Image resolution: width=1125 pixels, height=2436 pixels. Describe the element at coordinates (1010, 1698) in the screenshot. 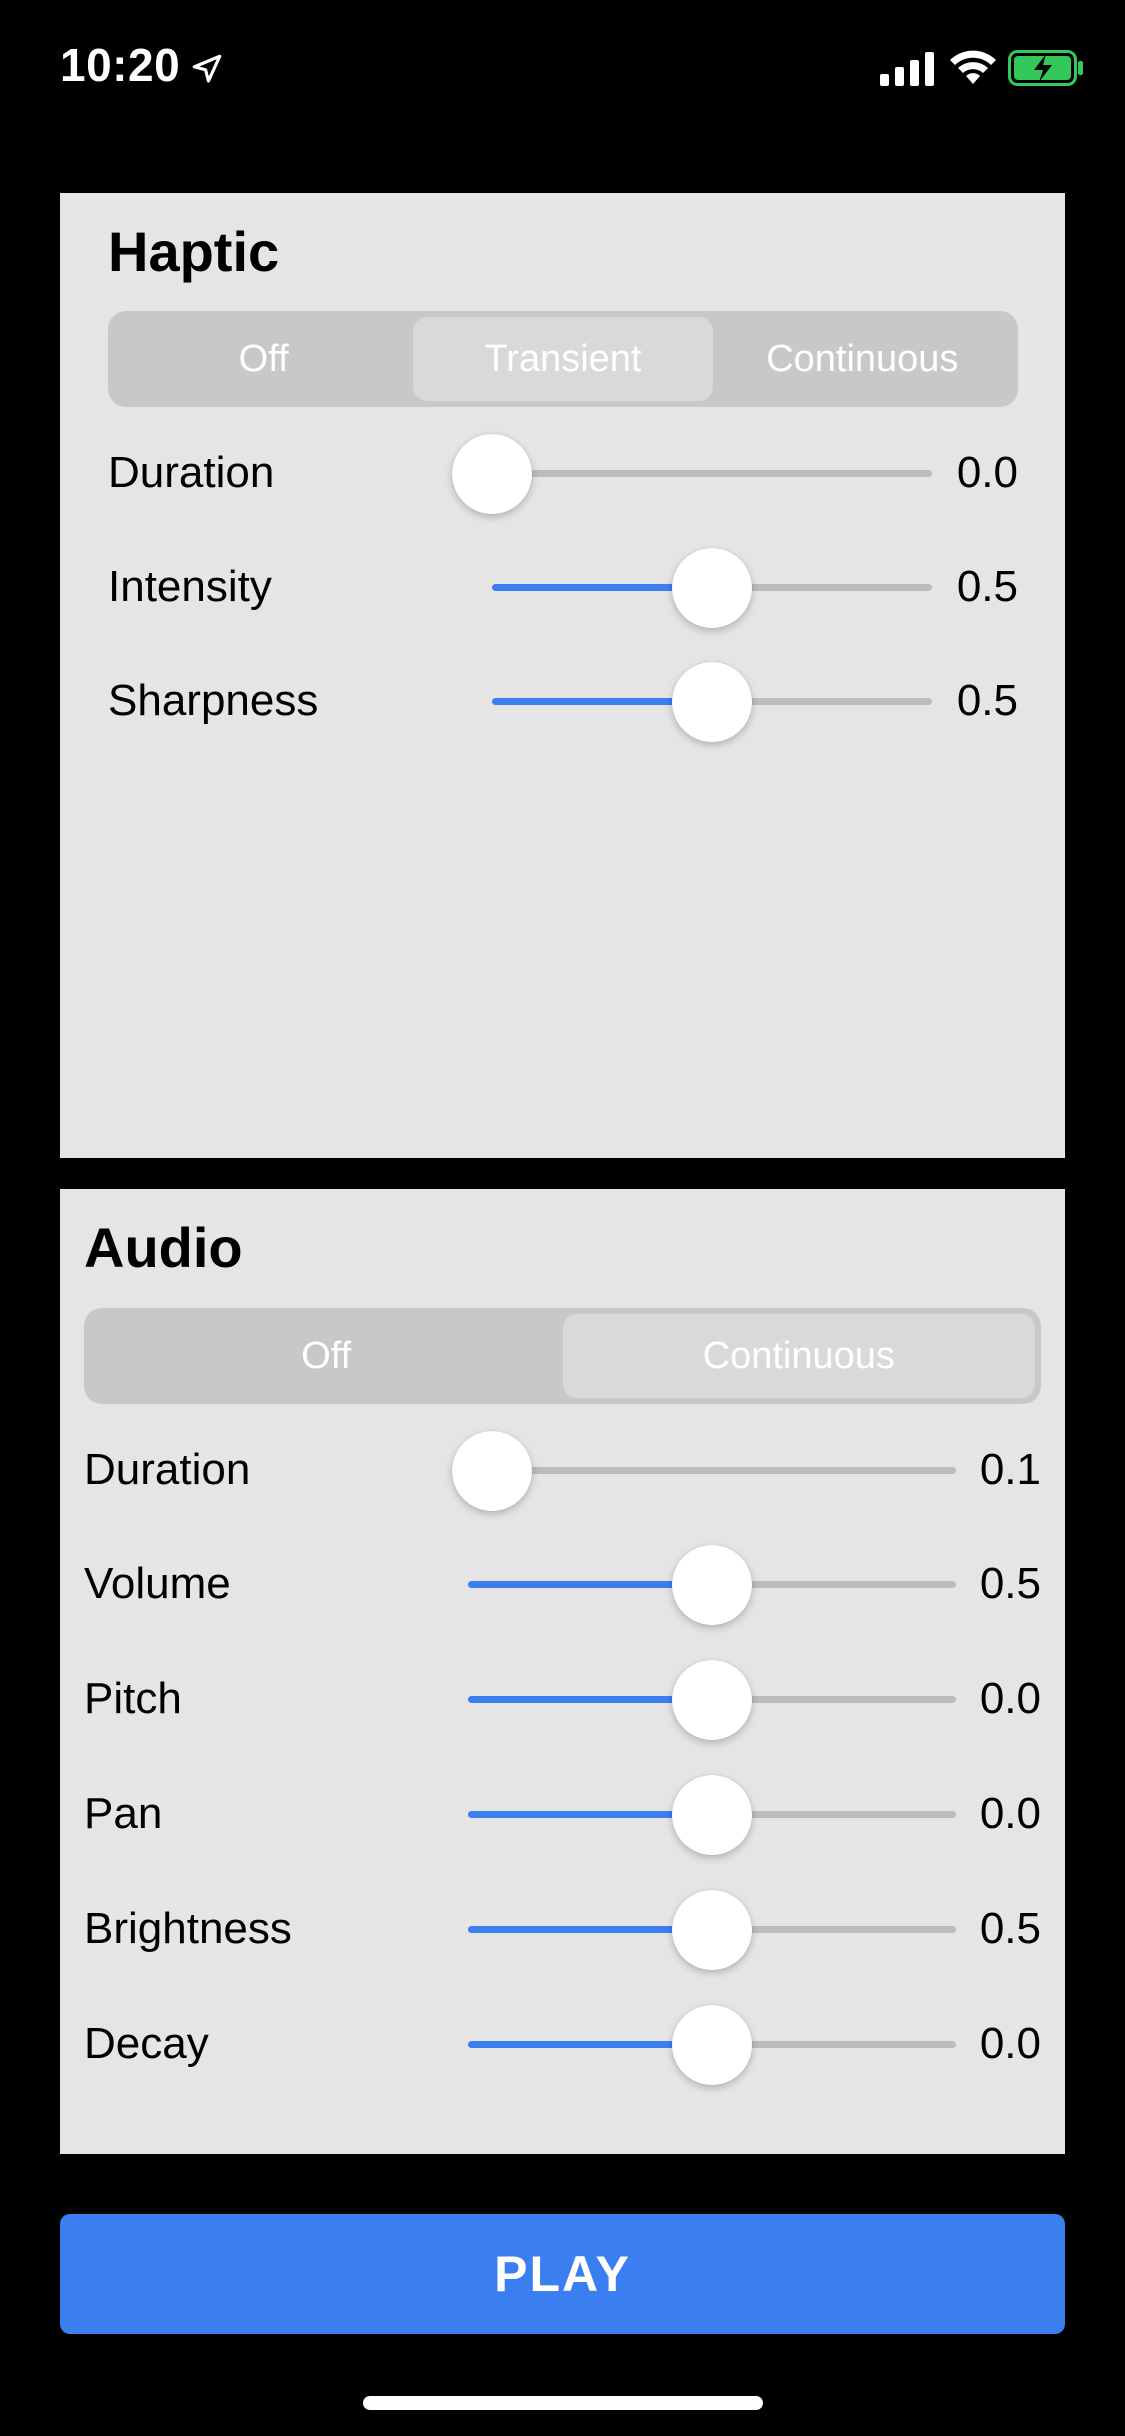

I see `audio-pitch-value: 0.0` at that location.